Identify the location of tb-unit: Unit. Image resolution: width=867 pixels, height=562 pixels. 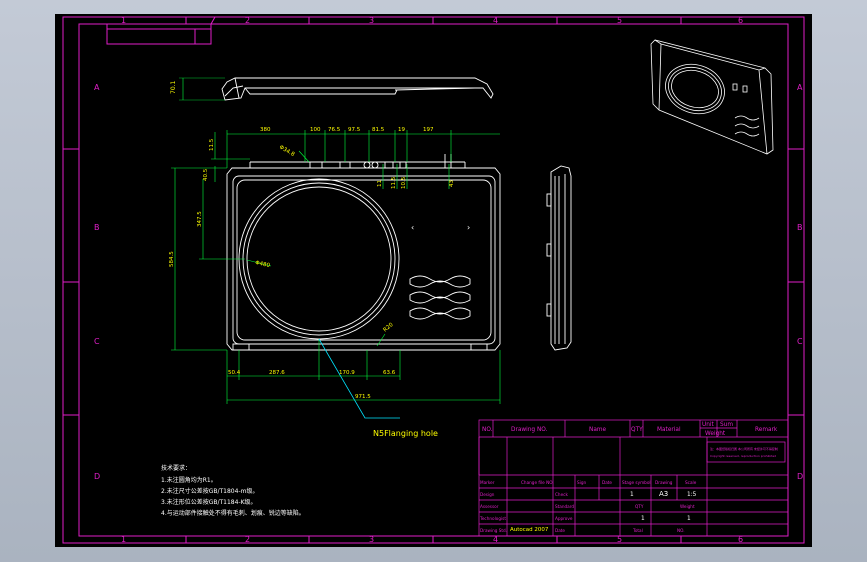
(708, 425).